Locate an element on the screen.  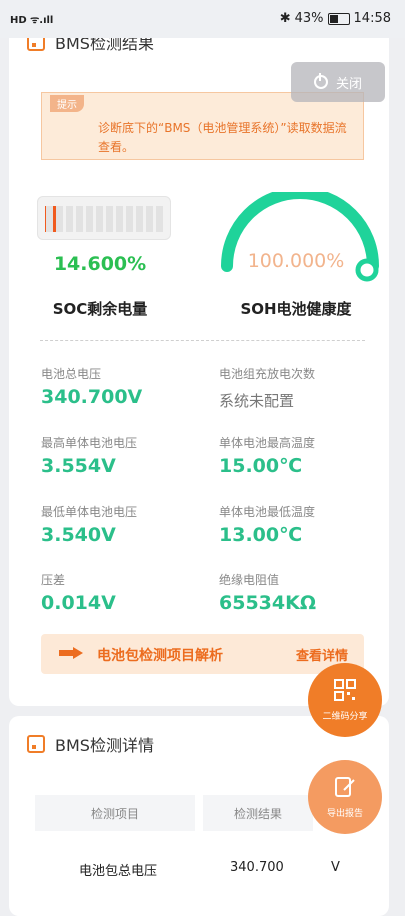
divider is located at coordinates (202, 340).